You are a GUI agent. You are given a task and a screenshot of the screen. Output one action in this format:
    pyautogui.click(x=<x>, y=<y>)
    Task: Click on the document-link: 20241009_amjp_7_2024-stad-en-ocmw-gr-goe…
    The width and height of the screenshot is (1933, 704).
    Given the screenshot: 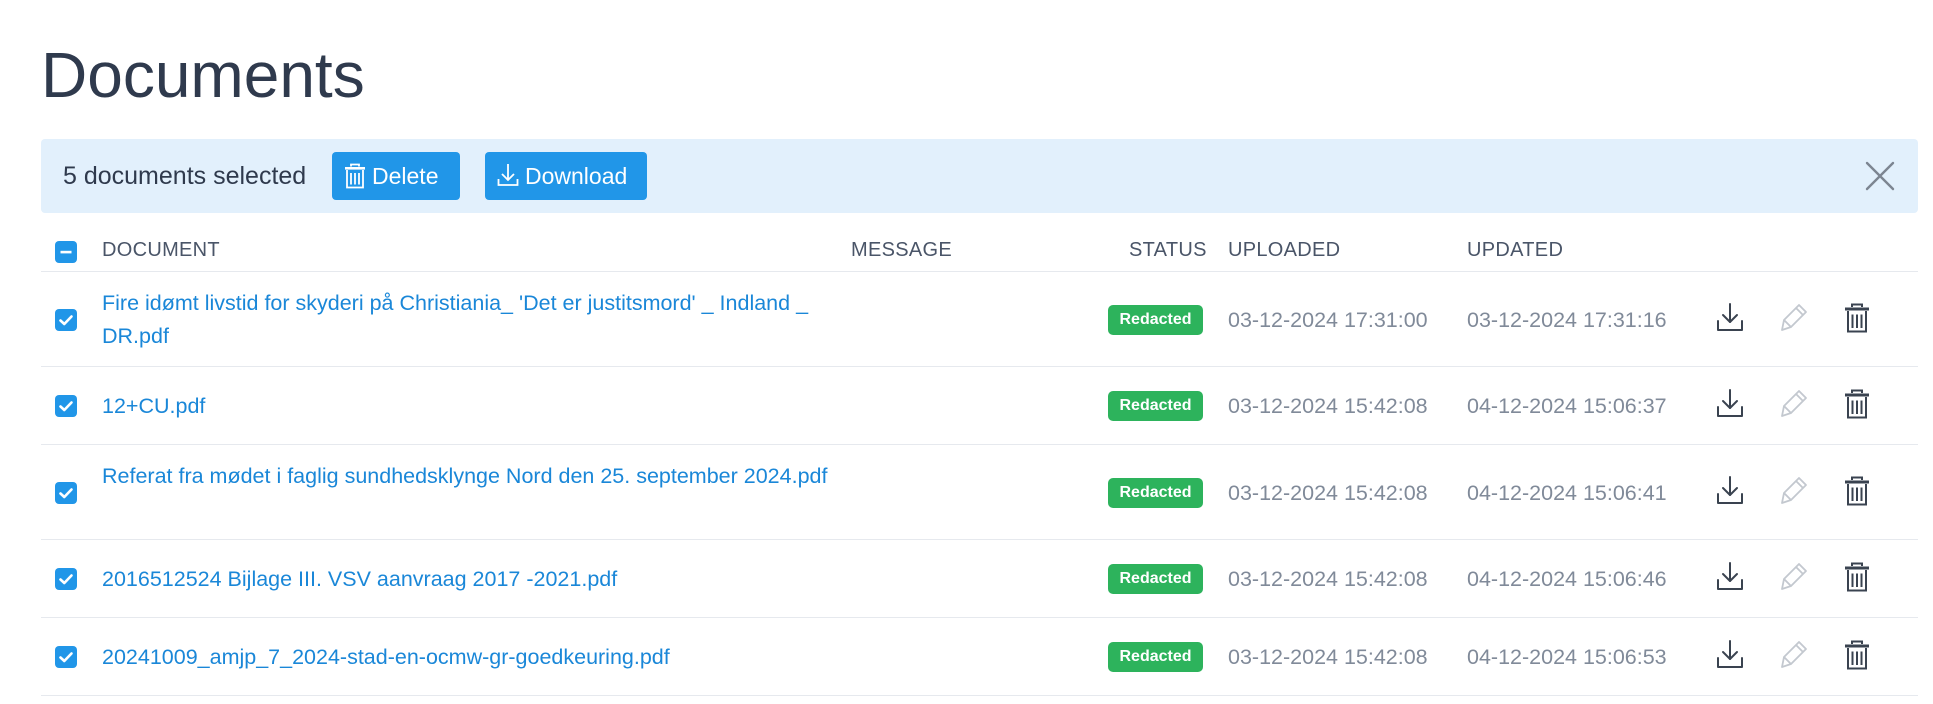 What is the action you would take?
    pyautogui.click(x=472, y=657)
    